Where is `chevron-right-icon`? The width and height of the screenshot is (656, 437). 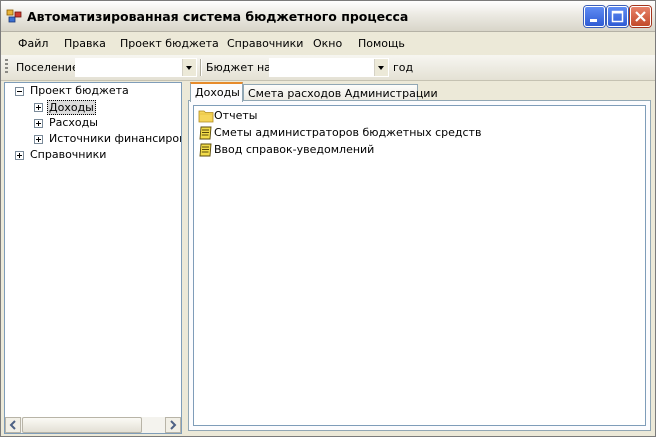 chevron-right-icon is located at coordinates (173, 425).